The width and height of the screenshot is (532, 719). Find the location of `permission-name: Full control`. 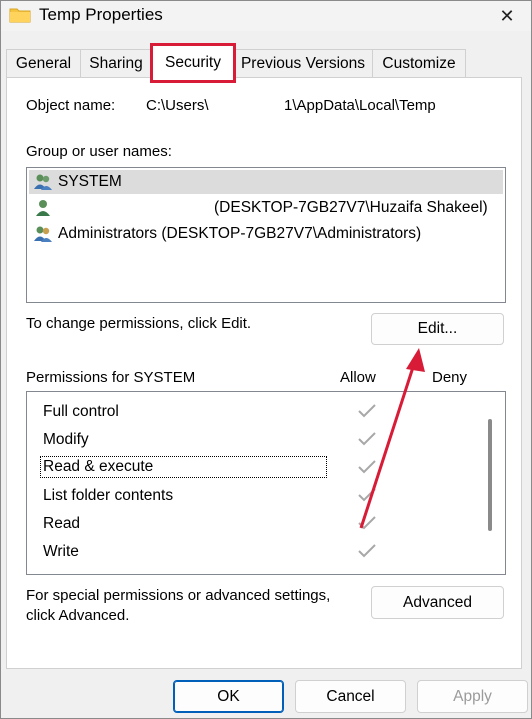

permission-name: Full control is located at coordinates (81, 411).